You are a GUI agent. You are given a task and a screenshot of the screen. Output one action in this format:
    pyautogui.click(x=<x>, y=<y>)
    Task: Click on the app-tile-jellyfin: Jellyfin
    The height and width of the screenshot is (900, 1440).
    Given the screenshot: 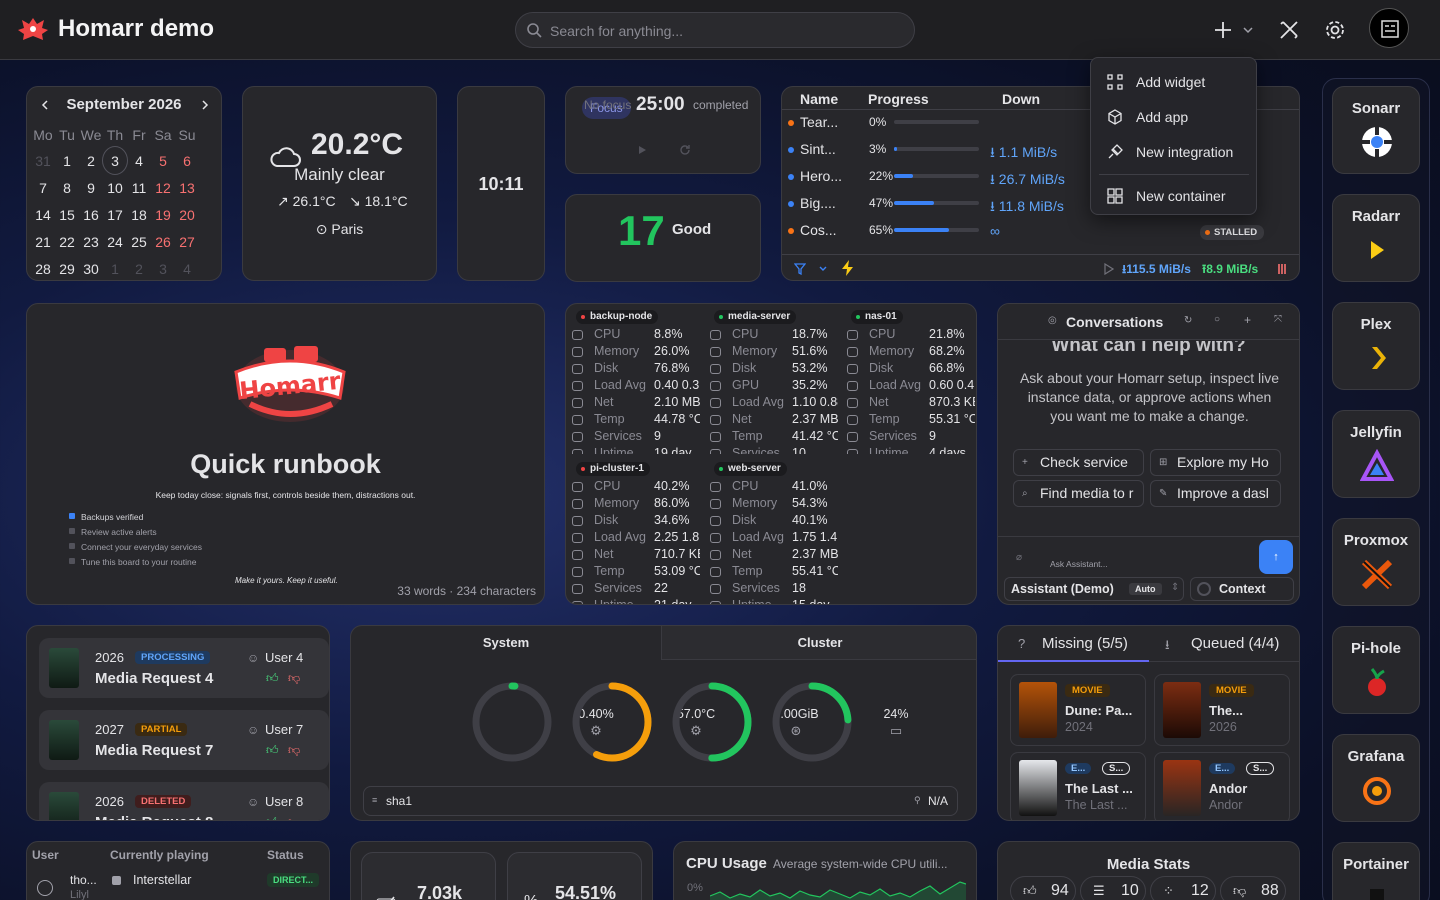 What is the action you would take?
    pyautogui.click(x=1376, y=454)
    